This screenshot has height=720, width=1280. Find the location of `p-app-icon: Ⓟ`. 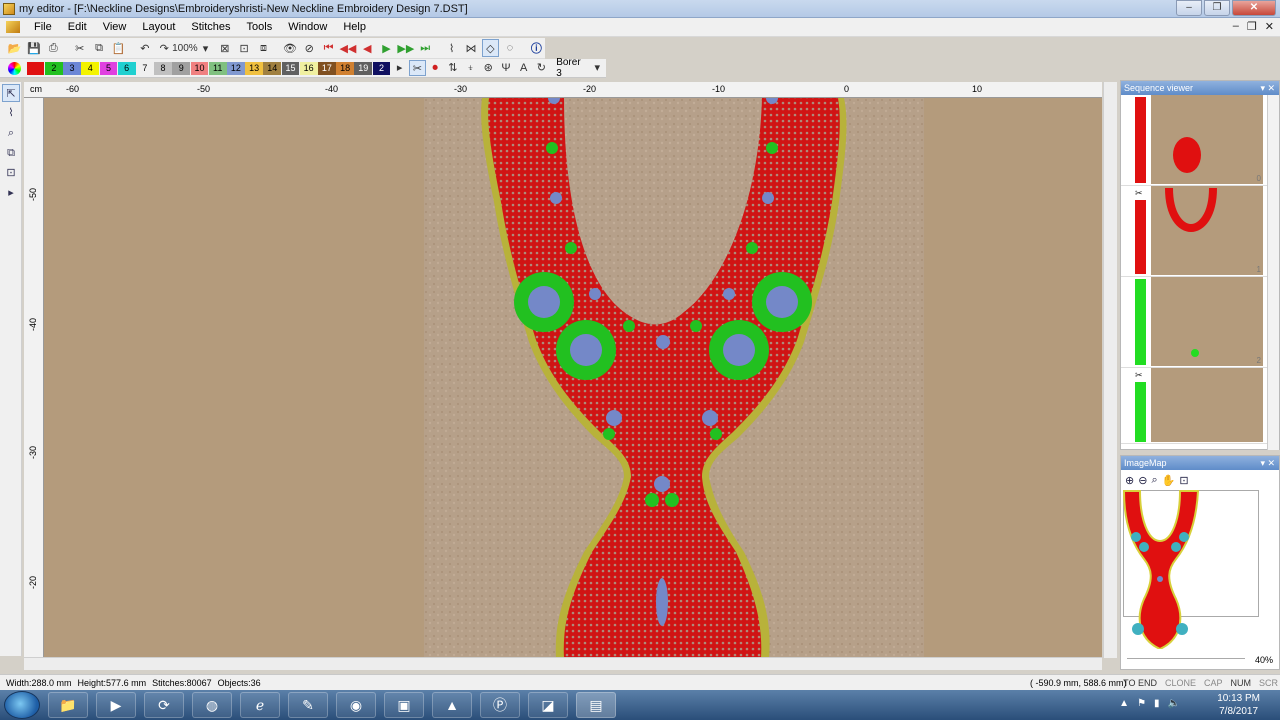

p-app-icon: Ⓟ is located at coordinates (500, 705).